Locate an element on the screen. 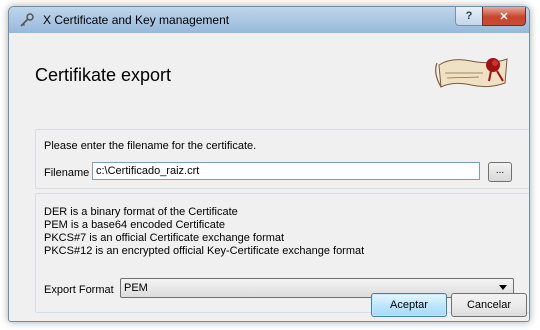  export-format-value: PEM is located at coordinates (136, 288).